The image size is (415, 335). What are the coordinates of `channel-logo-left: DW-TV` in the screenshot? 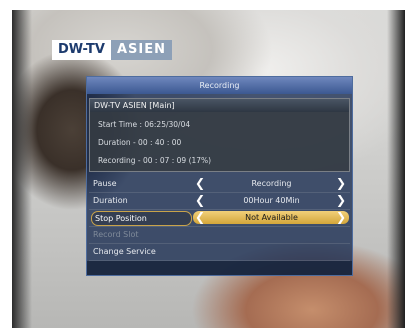 It's located at (81, 50).